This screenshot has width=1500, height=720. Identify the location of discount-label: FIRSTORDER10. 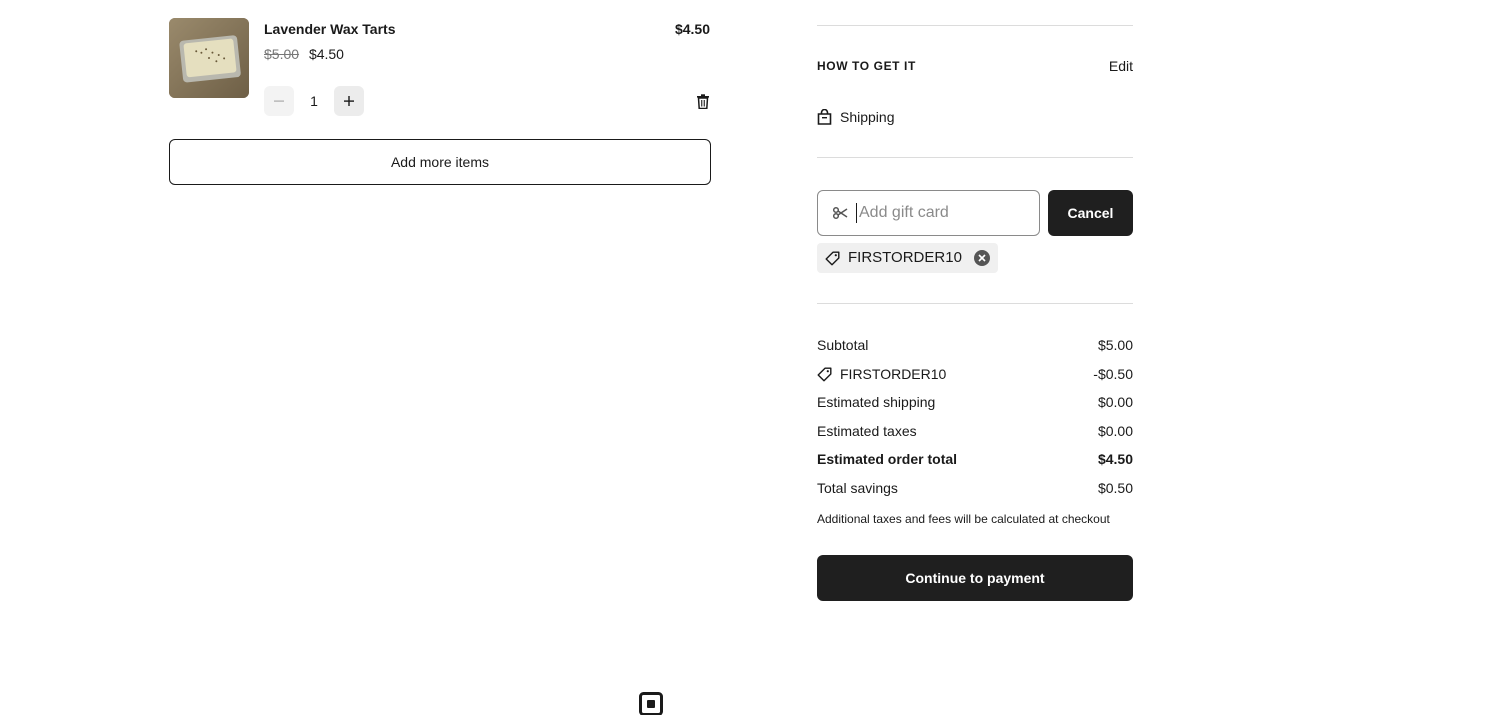
(893, 374).